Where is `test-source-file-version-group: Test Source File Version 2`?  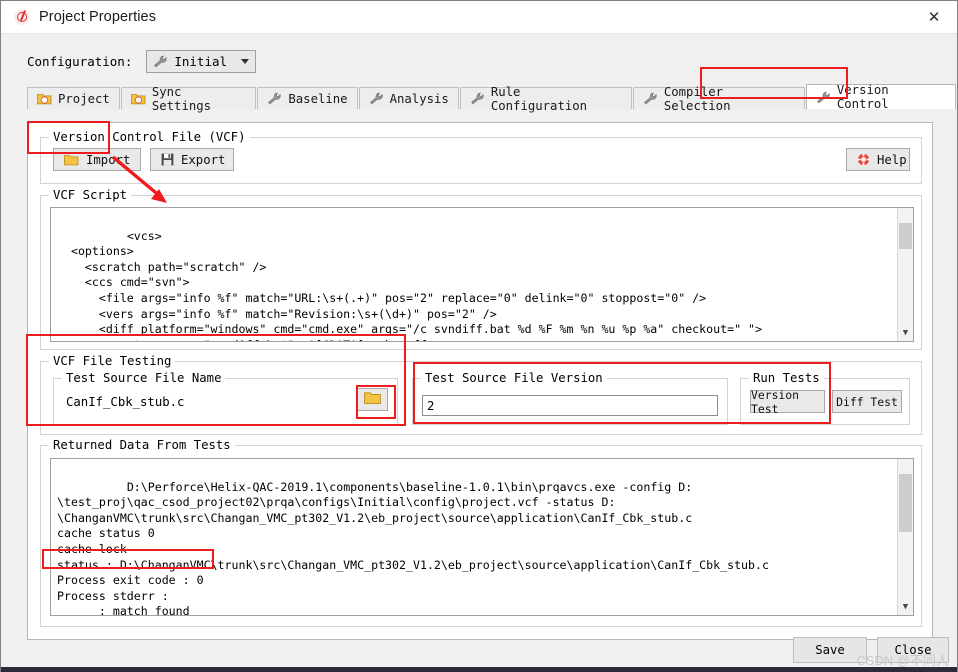 test-source-file-version-group: Test Source File Version 2 is located at coordinates (570, 398).